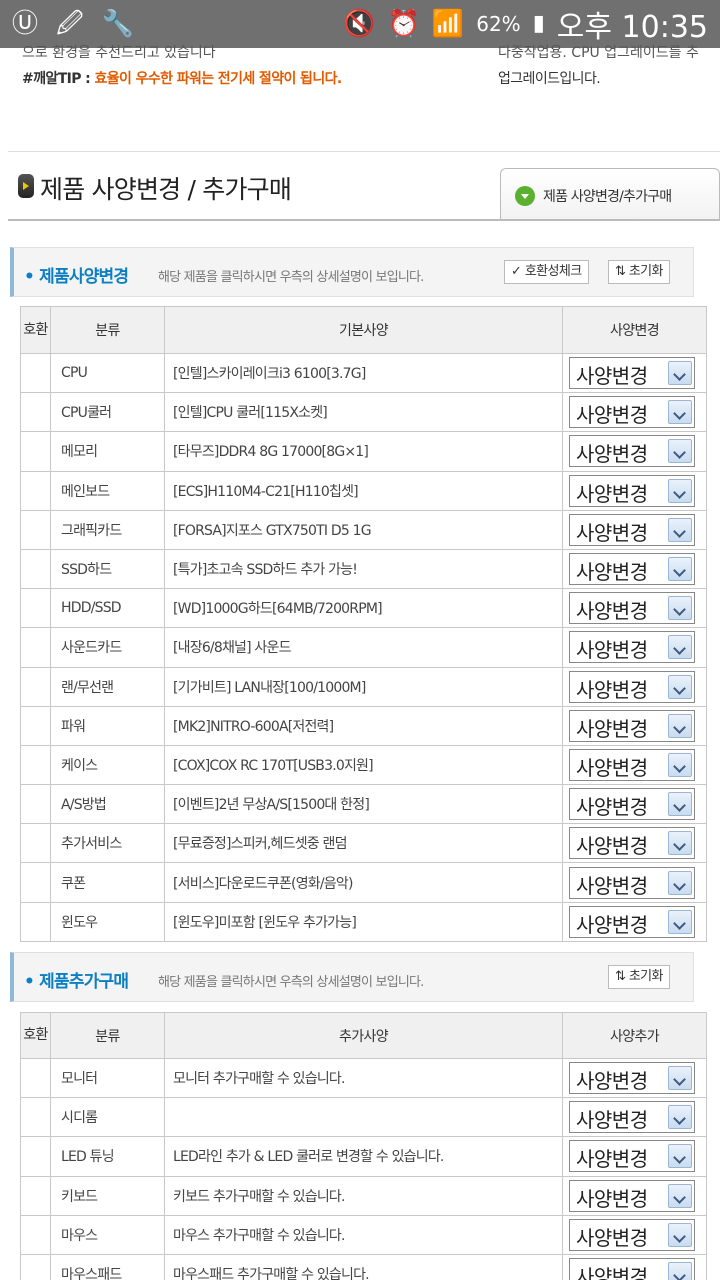 The width and height of the screenshot is (720, 1280). I want to click on add-reset-button: ⇅ 초기화, so click(639, 977).